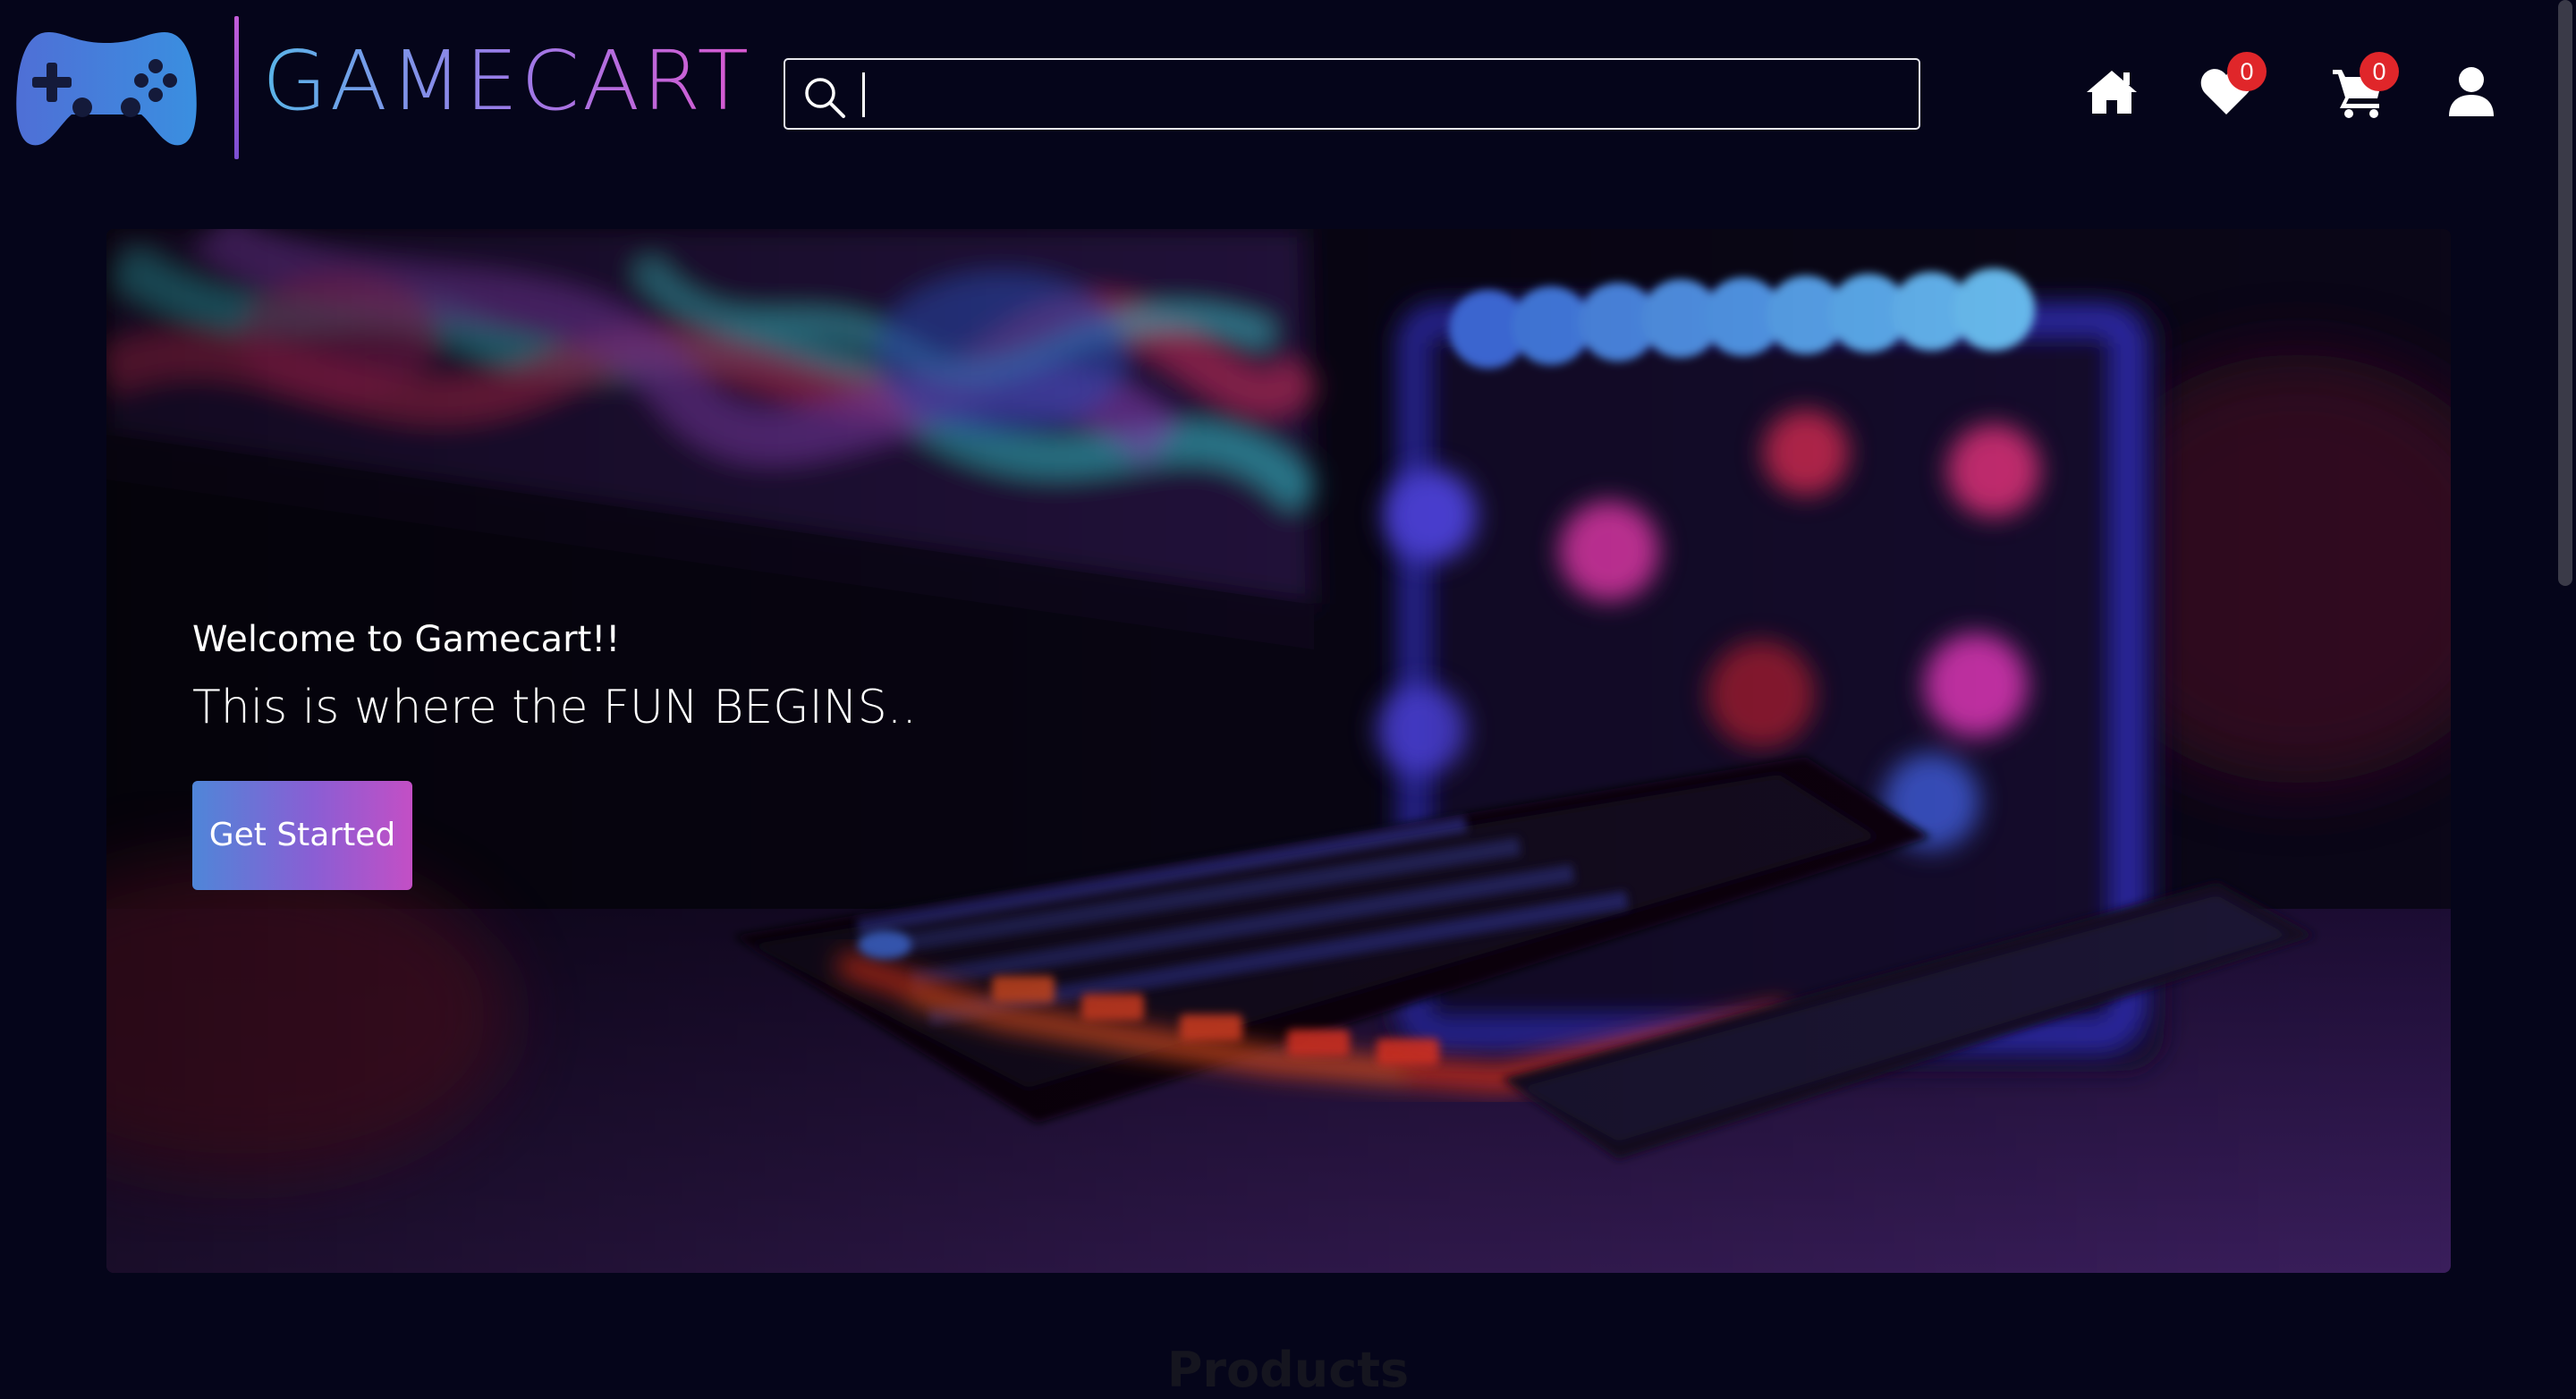 The image size is (2576, 1399). What do you see at coordinates (506, 81) in the screenshot?
I see `brand-logo-text: GAMECART` at bounding box center [506, 81].